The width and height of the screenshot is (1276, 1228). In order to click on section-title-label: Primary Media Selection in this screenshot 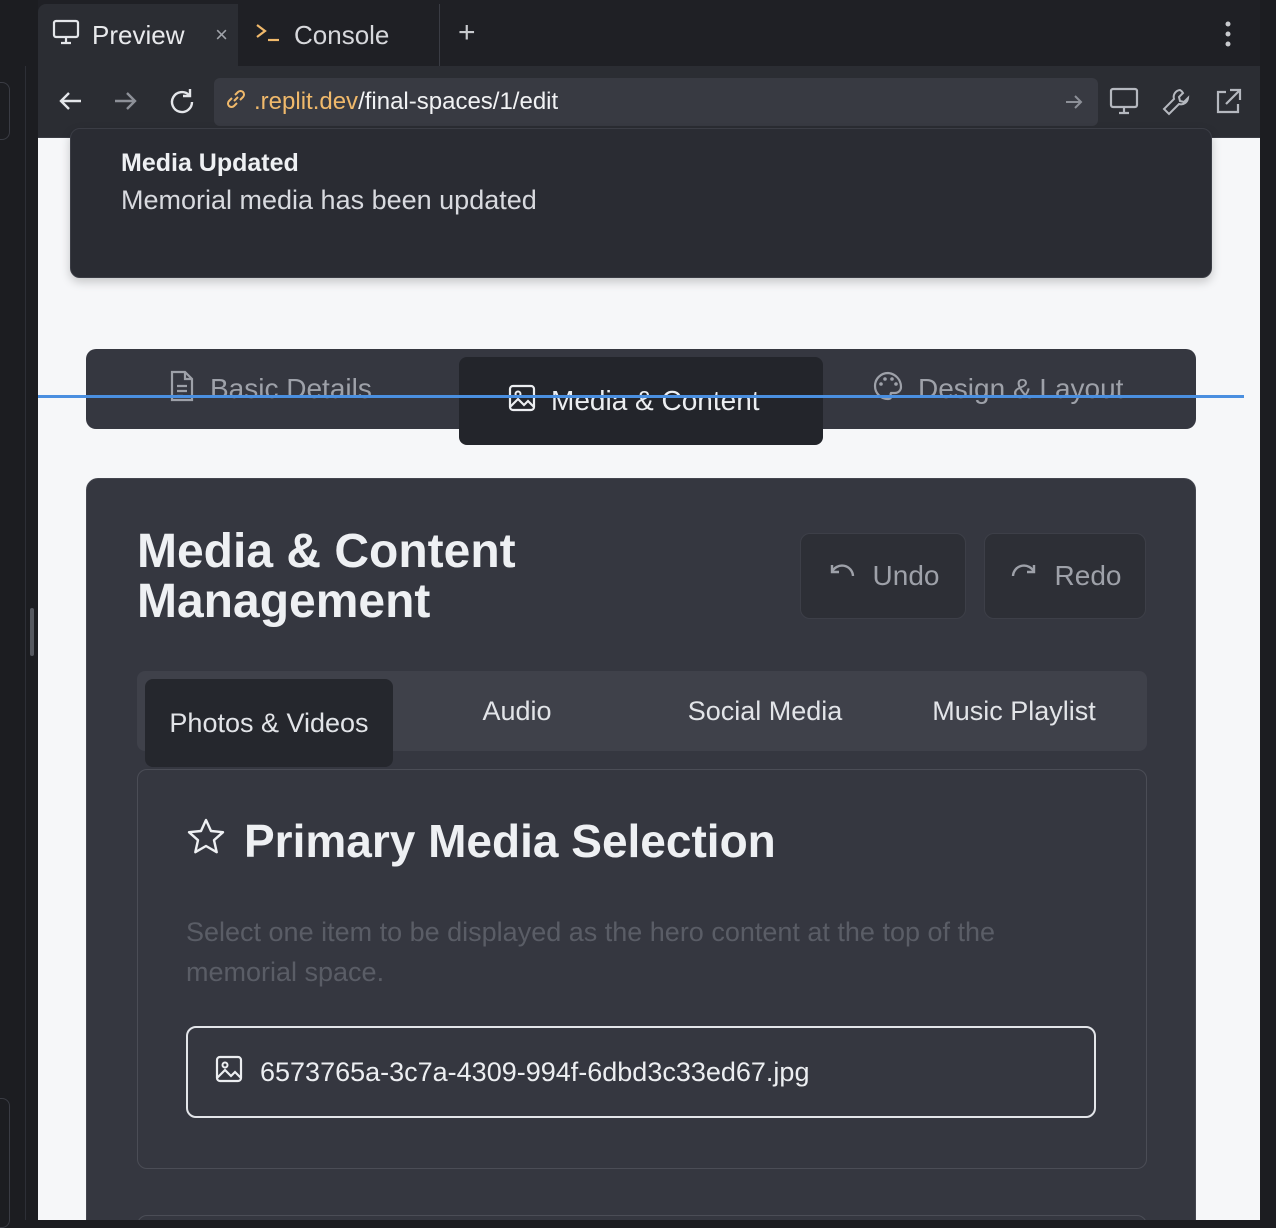, I will do `click(510, 841)`.